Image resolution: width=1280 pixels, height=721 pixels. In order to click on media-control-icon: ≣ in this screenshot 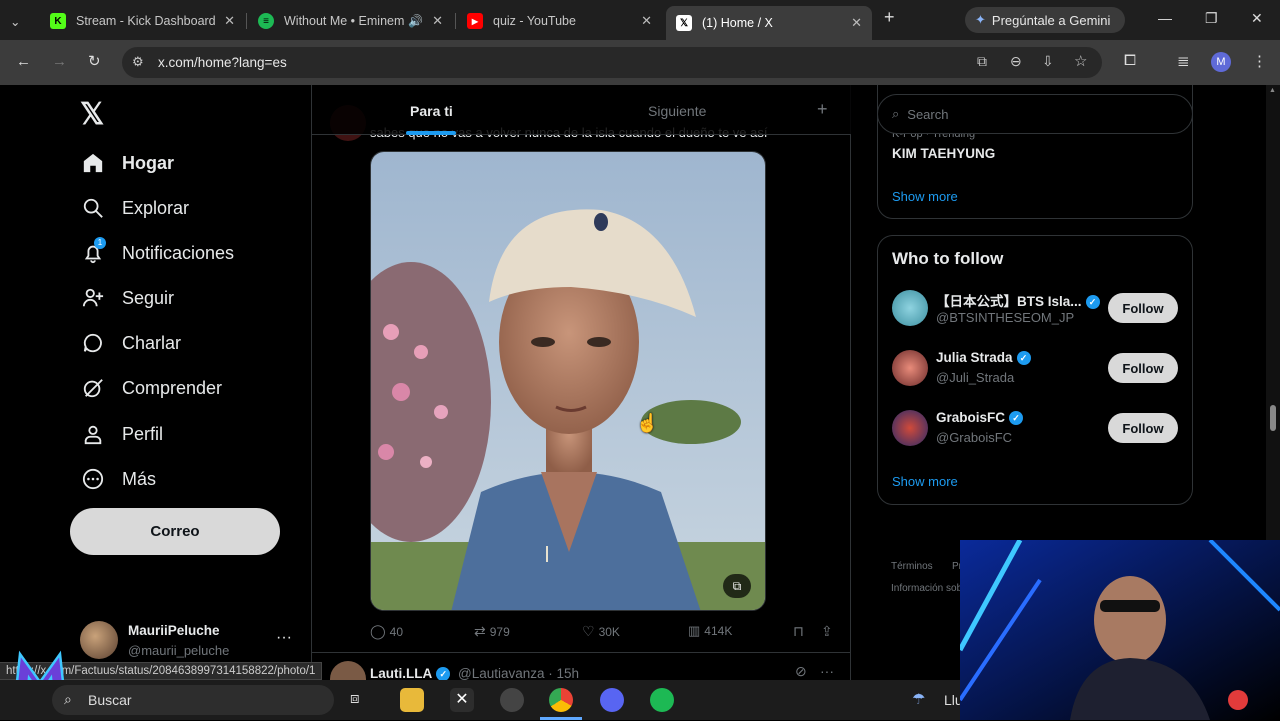, I will do `click(1183, 61)`.